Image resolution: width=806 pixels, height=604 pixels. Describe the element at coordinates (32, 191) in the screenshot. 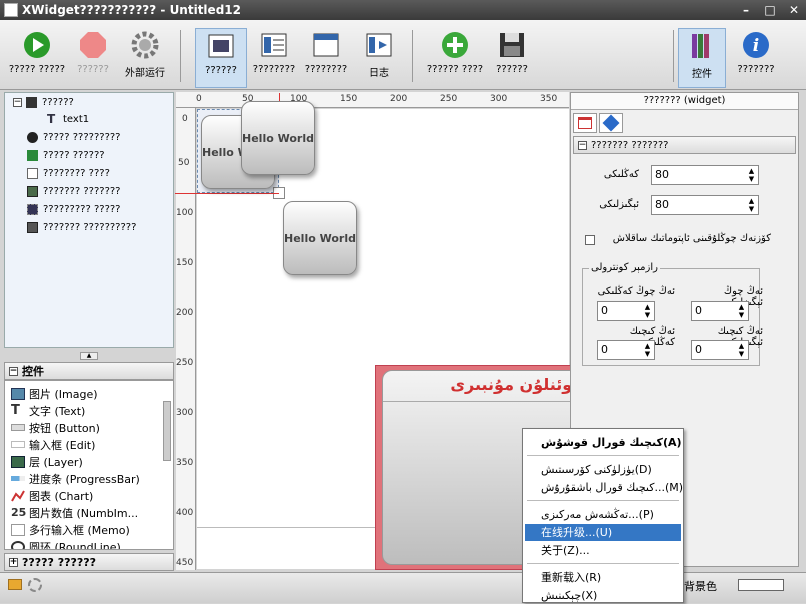

I see `frame-node-icon` at that location.